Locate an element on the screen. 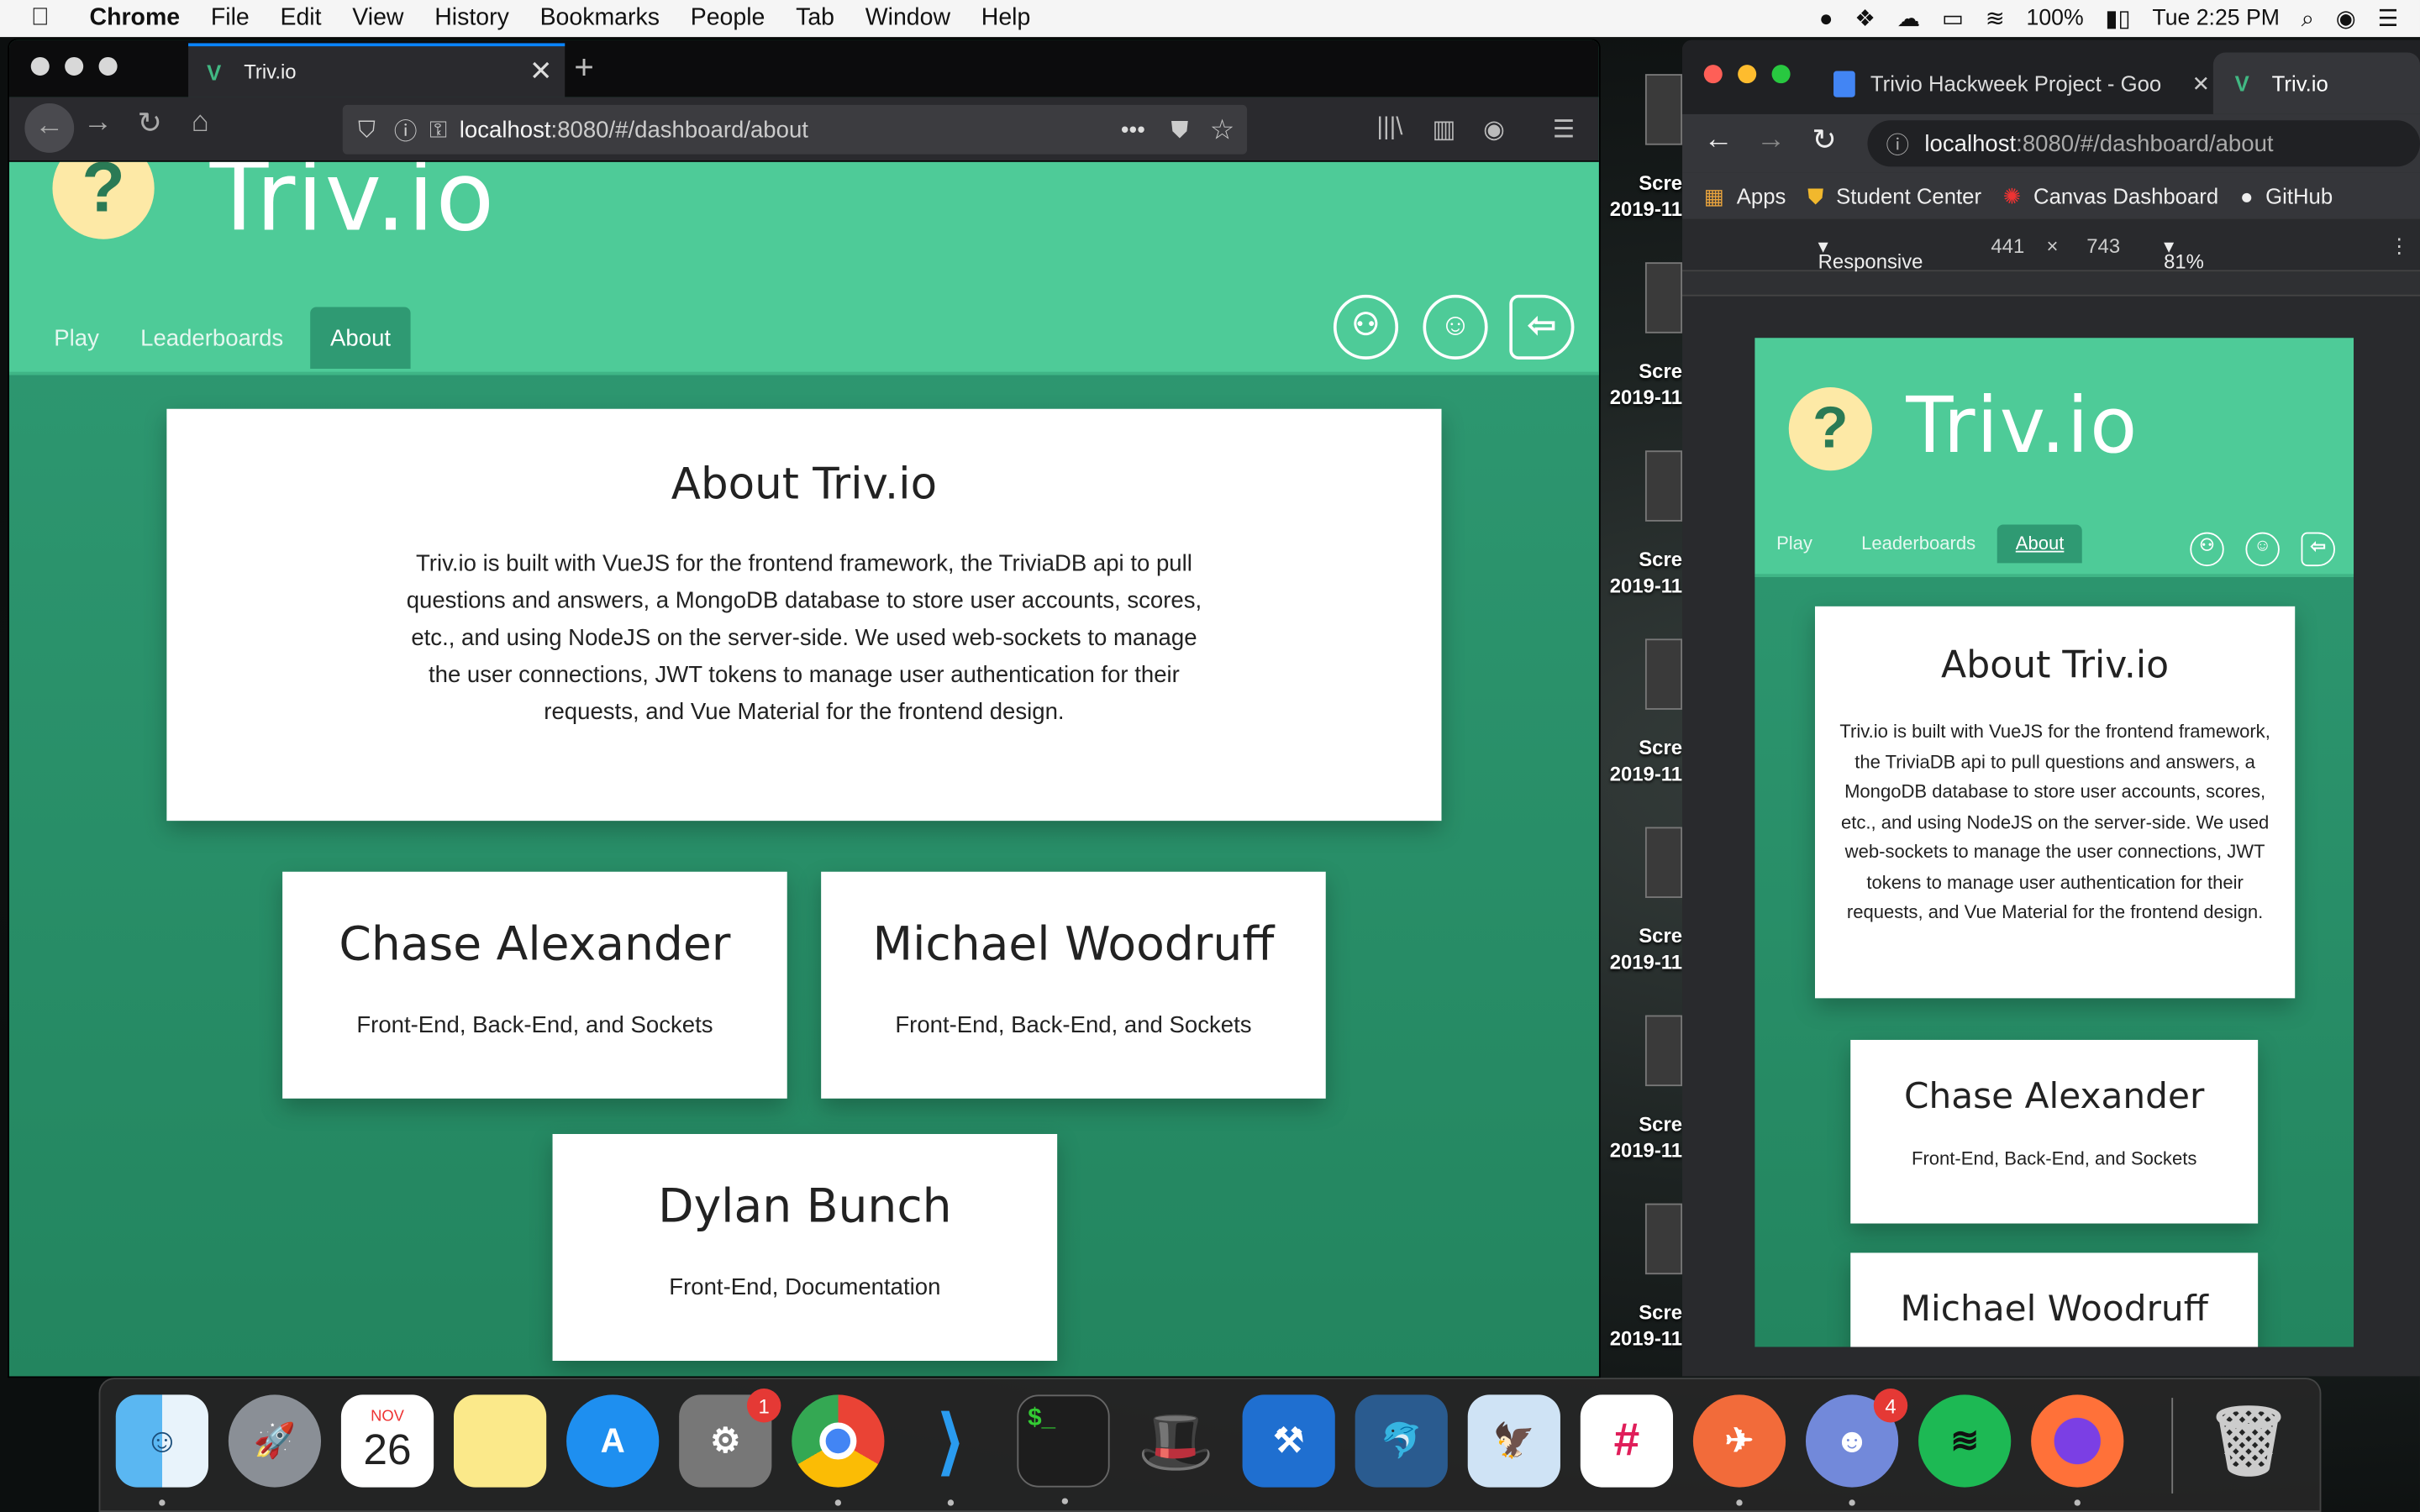 The height and width of the screenshot is (1512, 2420). menu-edit: Edit is located at coordinates (300, 19).